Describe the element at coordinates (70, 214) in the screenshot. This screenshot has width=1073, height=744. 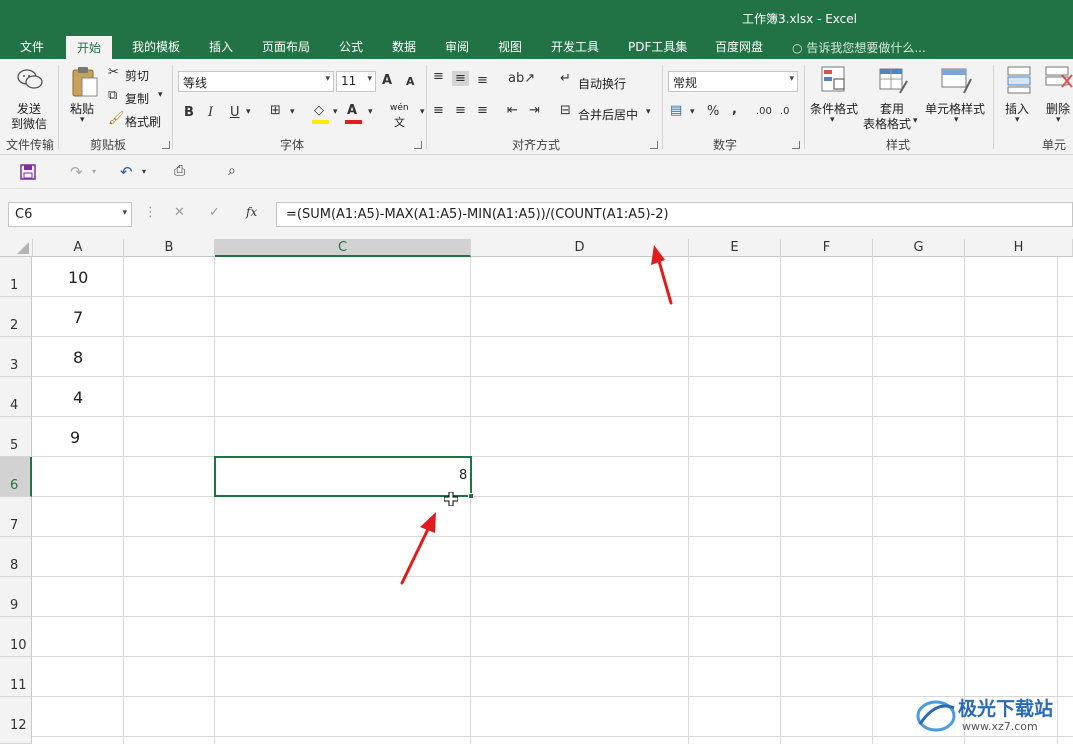
I see `name-box: C6 ▾` at that location.